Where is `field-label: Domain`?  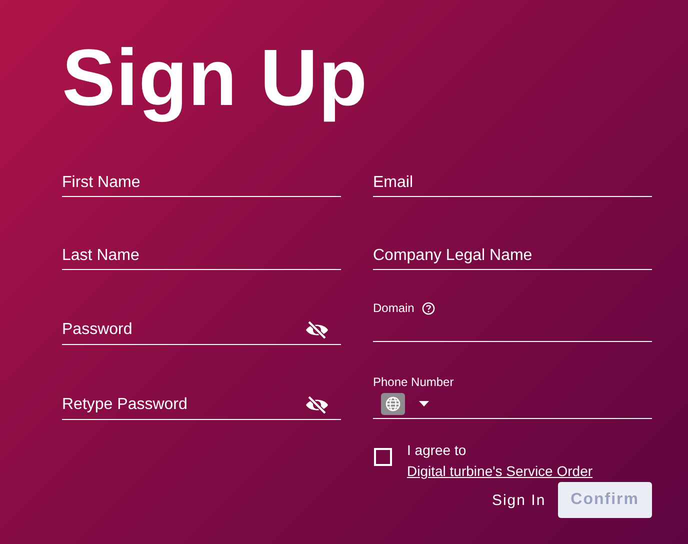
field-label: Domain is located at coordinates (393, 308).